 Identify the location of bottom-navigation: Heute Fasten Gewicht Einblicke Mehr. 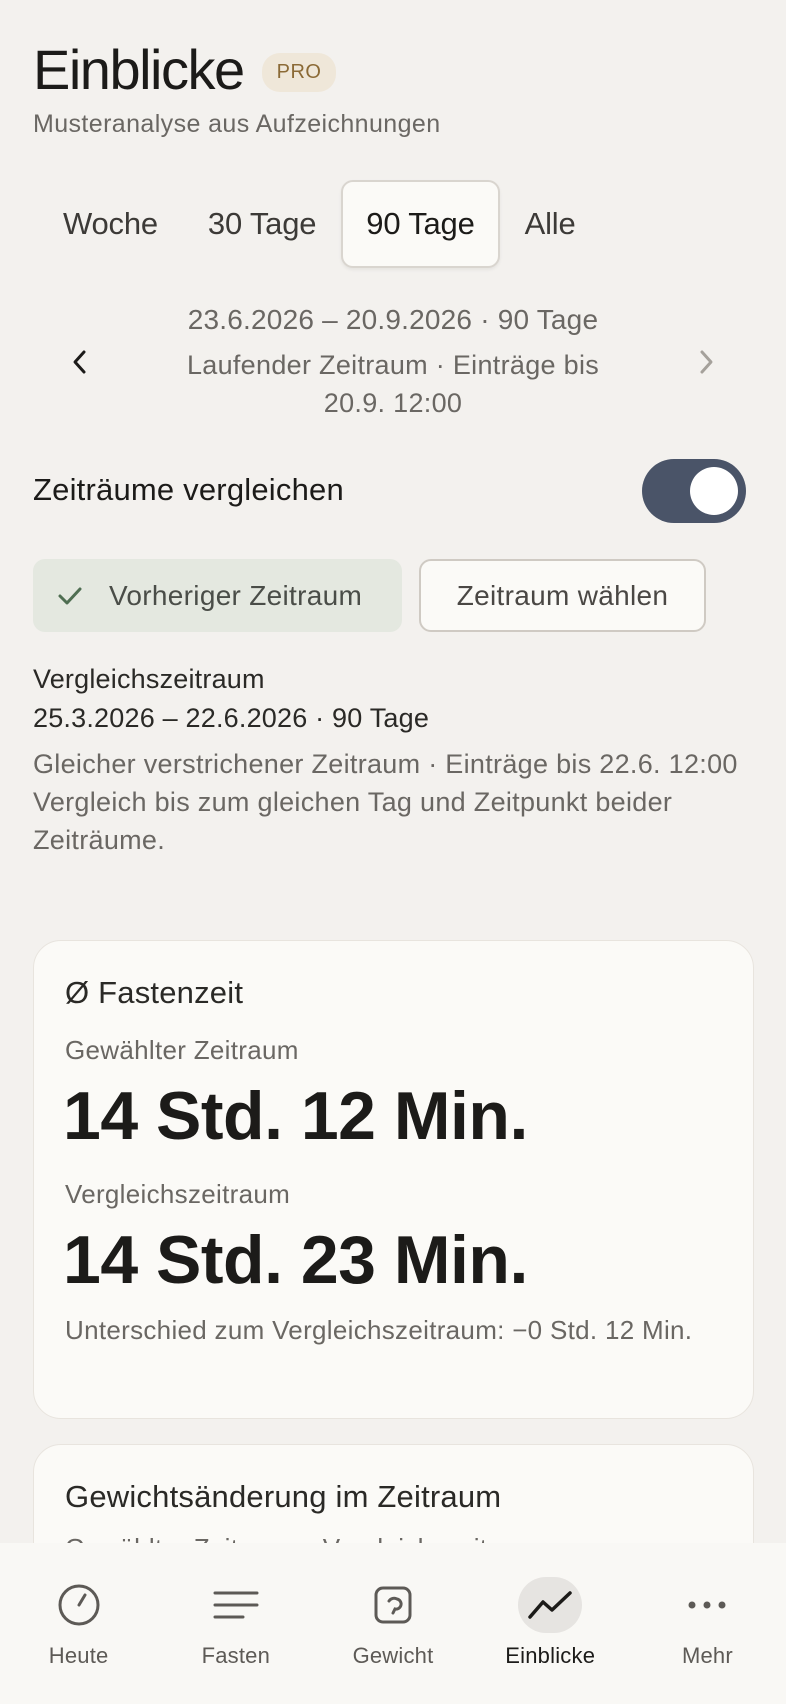
(393, 1623).